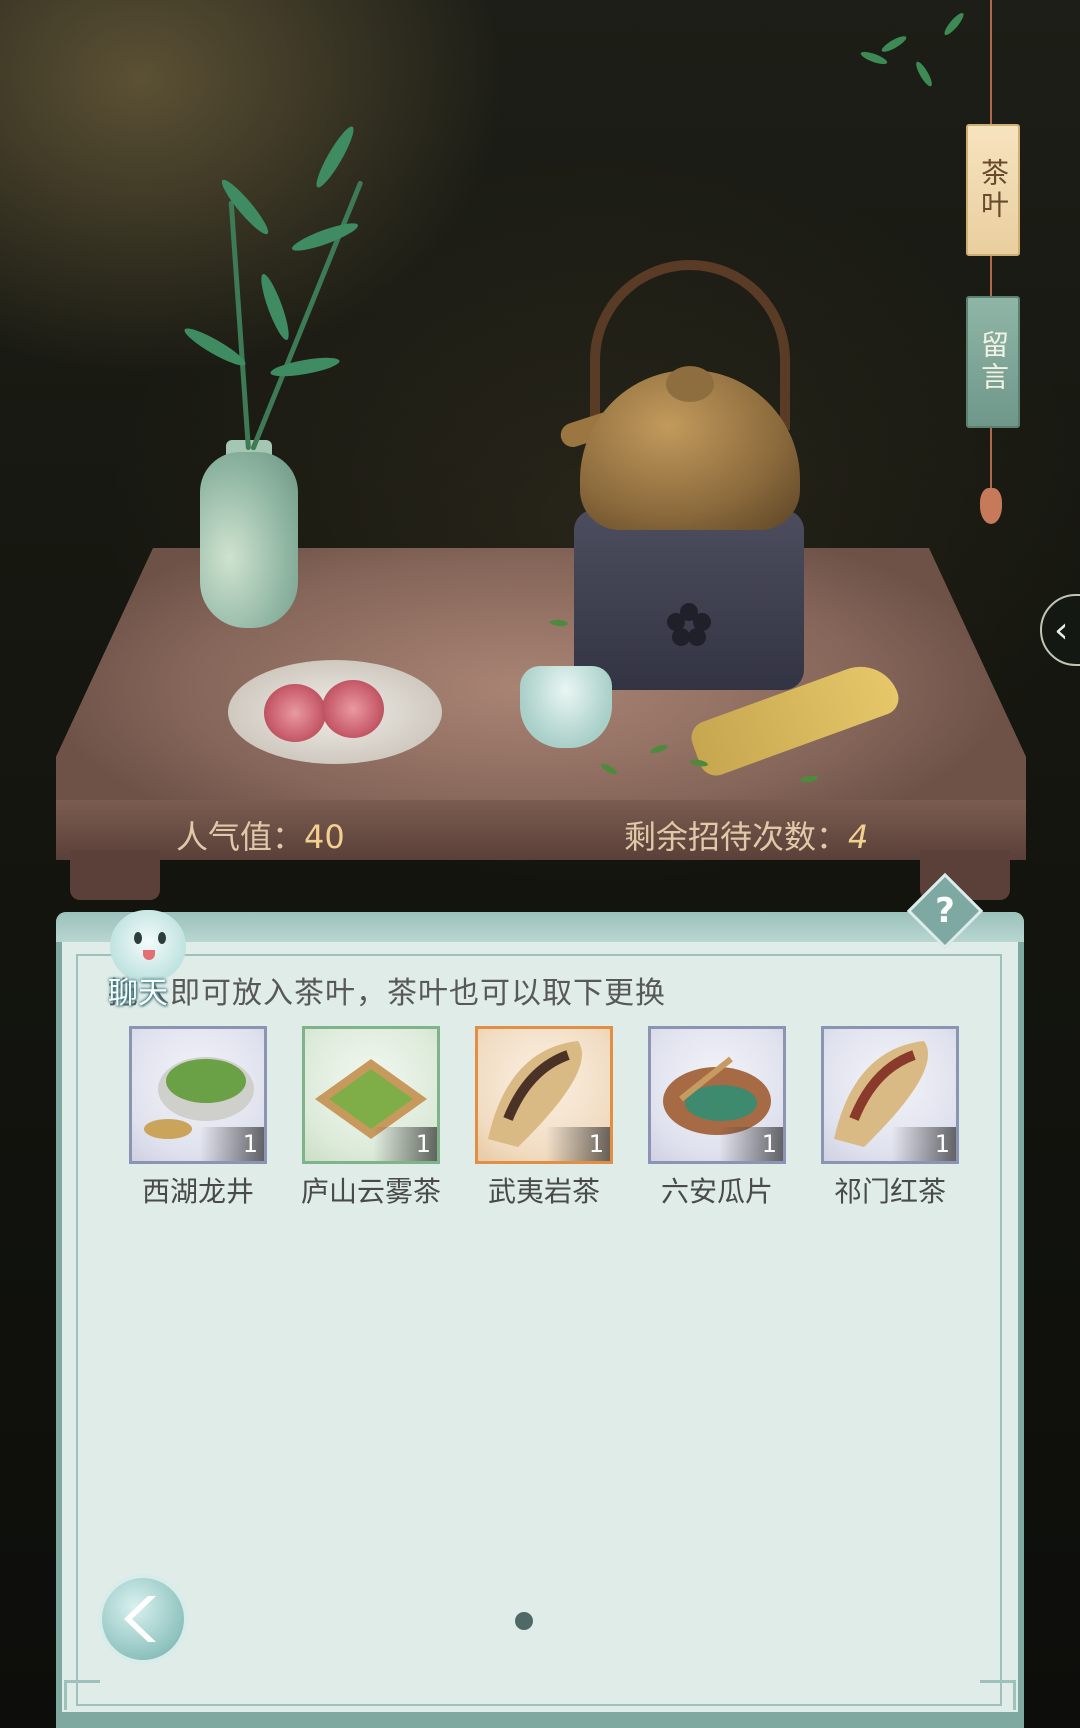  I want to click on tea-item: 1 庐山云雾茶, so click(371, 1118).